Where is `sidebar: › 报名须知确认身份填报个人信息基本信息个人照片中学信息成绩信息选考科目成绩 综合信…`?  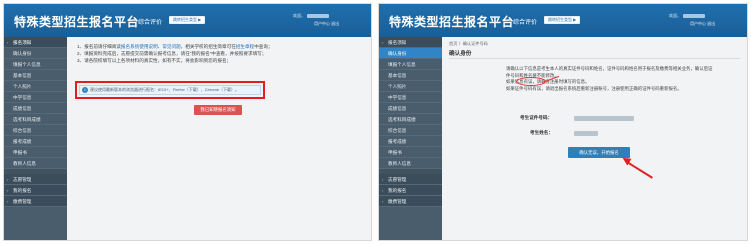
sidebar: › 报名须知确认身份填报个人信息基本信息个人照片中学信息成绩信息选考科目成绩 综合信… is located at coordinates (35, 138).